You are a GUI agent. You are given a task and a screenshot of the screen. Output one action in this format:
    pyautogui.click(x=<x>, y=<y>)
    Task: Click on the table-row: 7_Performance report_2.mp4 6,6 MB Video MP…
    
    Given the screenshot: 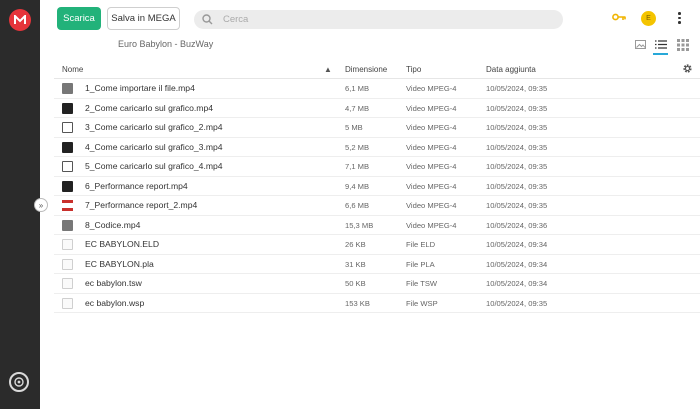 What is the action you would take?
    pyautogui.click(x=377, y=206)
    